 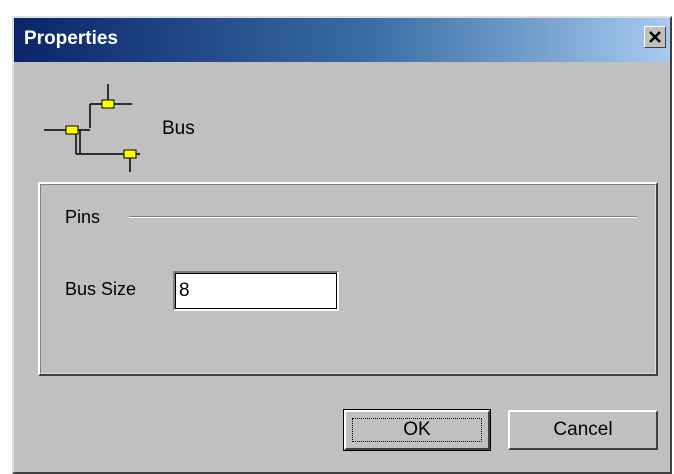 I want to click on pins-divider, so click(x=383, y=217).